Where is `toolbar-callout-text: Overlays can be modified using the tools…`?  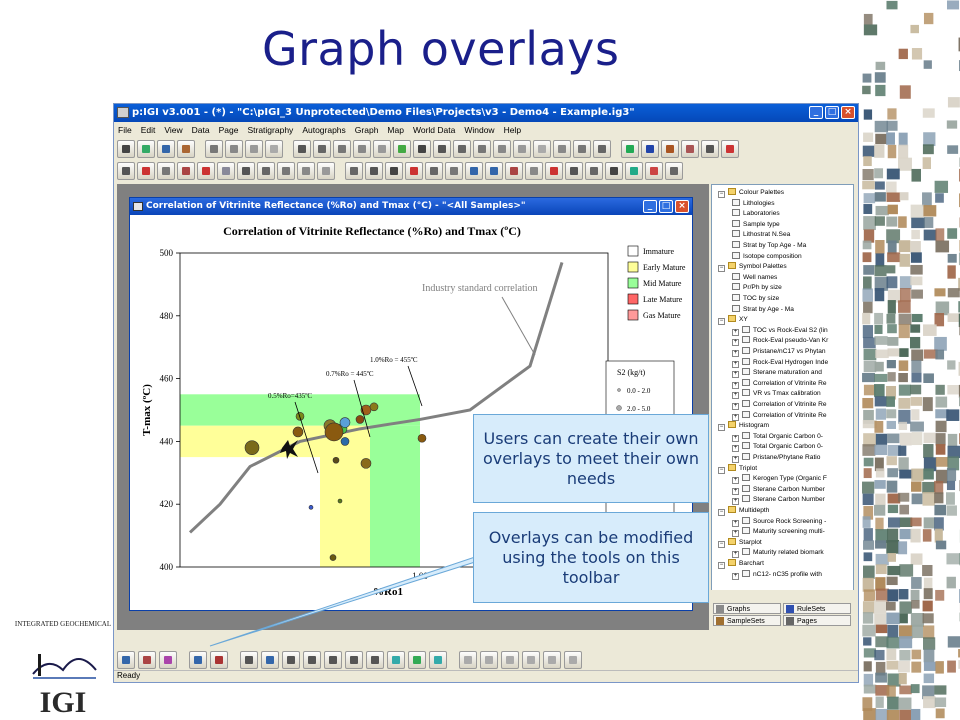
toolbar-callout-text: Overlays can be modified using the tools… is located at coordinates (591, 557).